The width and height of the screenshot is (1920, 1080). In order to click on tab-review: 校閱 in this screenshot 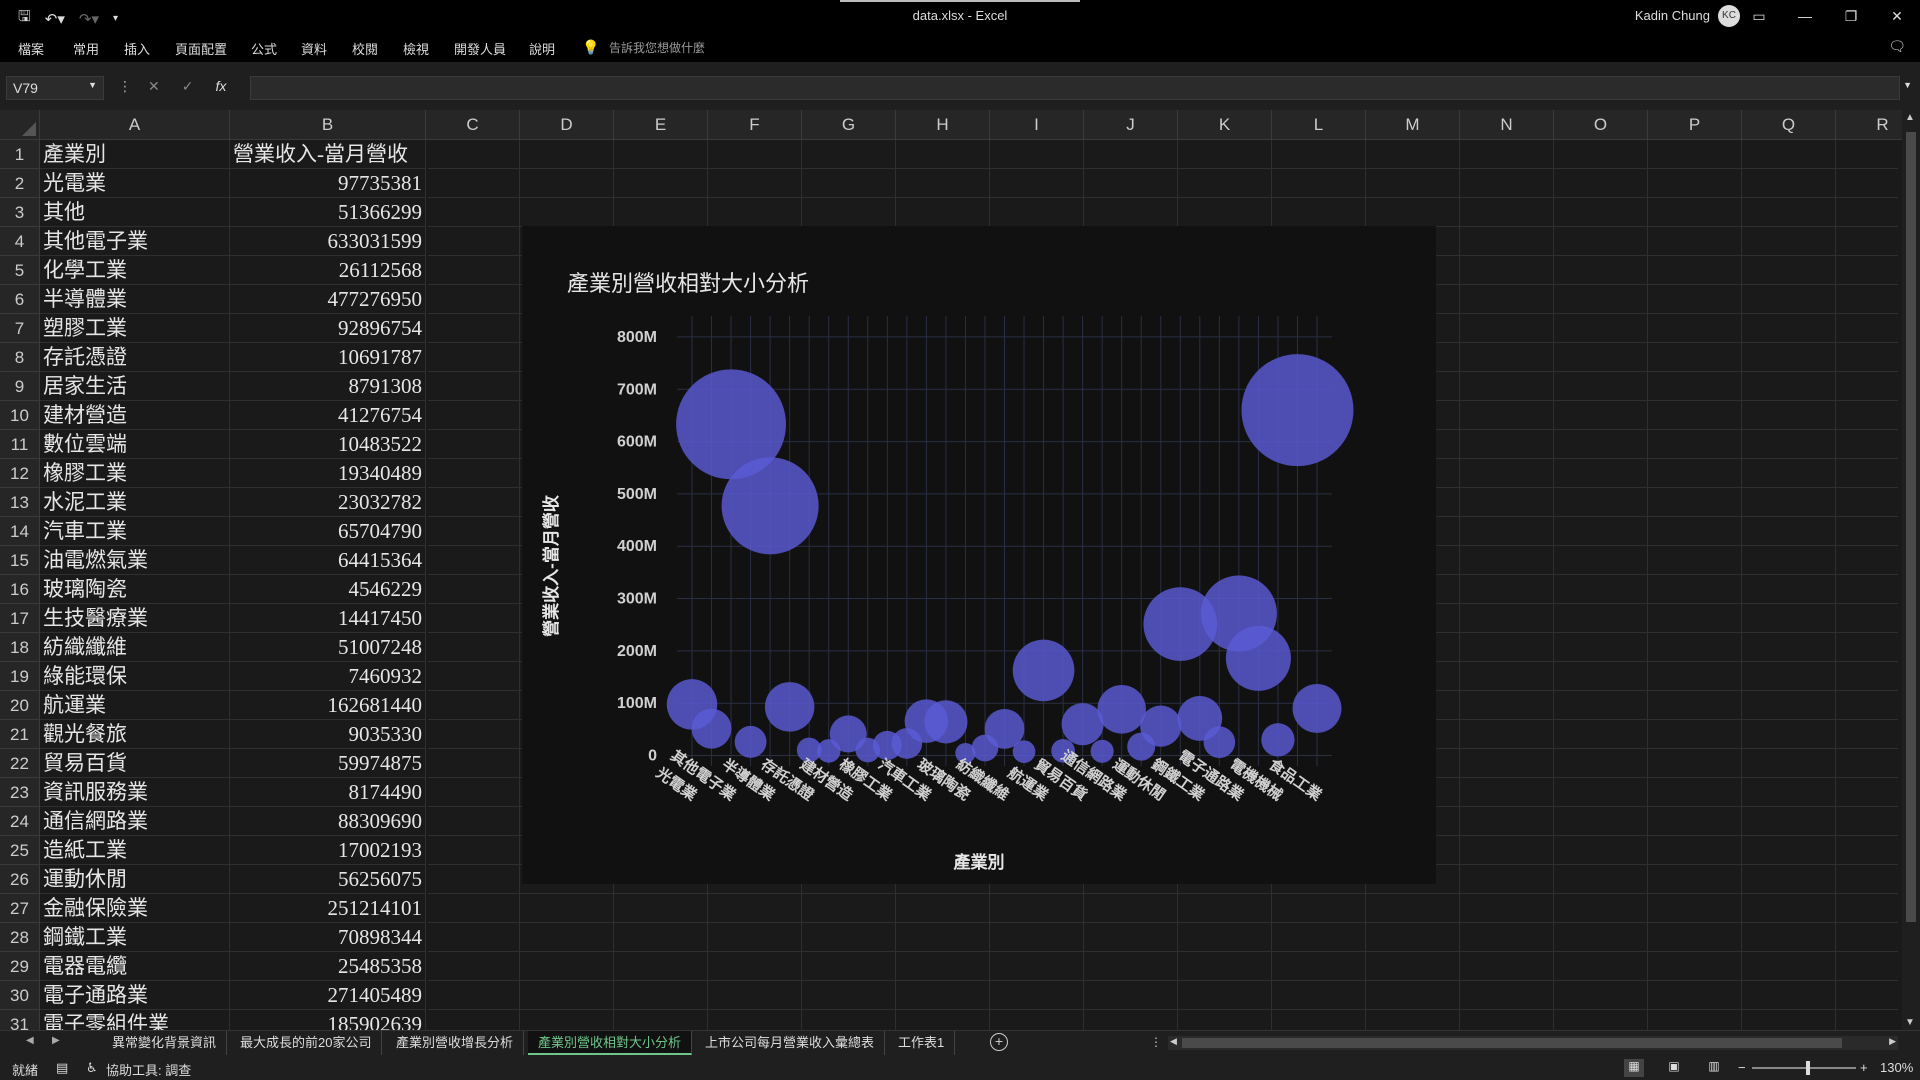, I will do `click(365, 48)`.